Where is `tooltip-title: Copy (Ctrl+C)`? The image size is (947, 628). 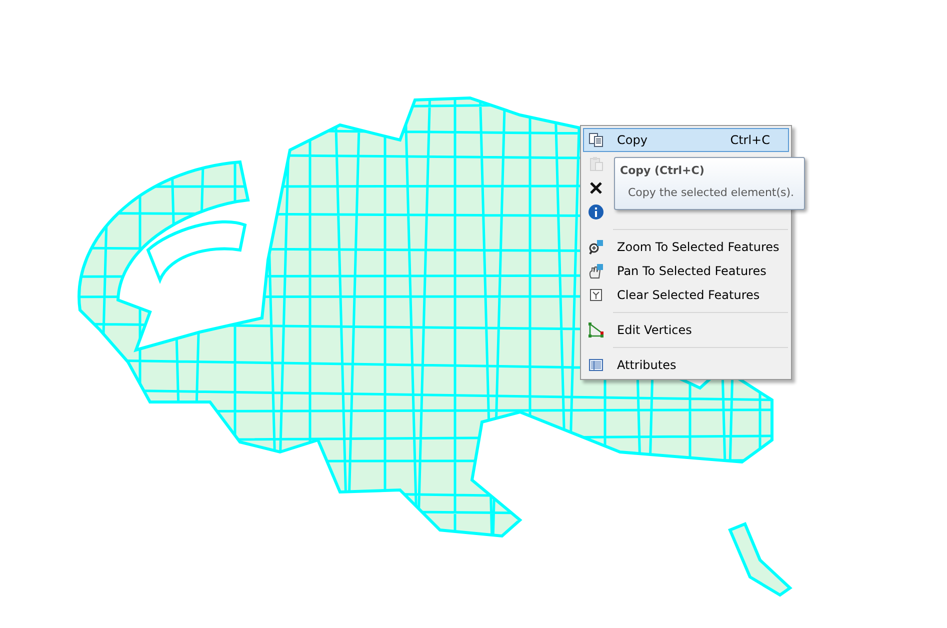 tooltip-title: Copy (Ctrl+C) is located at coordinates (663, 171).